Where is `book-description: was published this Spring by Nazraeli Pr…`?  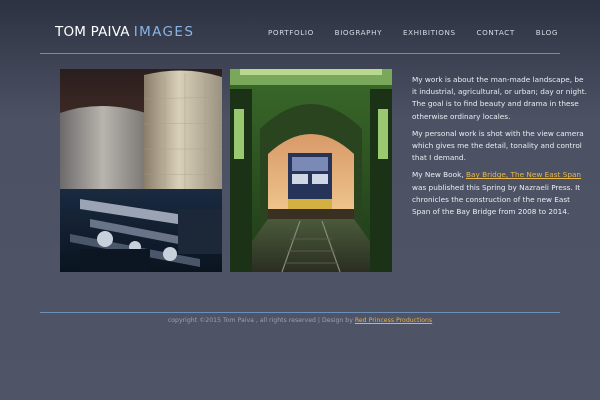 book-description: was published this Spring by Nazraeli Pr… is located at coordinates (496, 199).